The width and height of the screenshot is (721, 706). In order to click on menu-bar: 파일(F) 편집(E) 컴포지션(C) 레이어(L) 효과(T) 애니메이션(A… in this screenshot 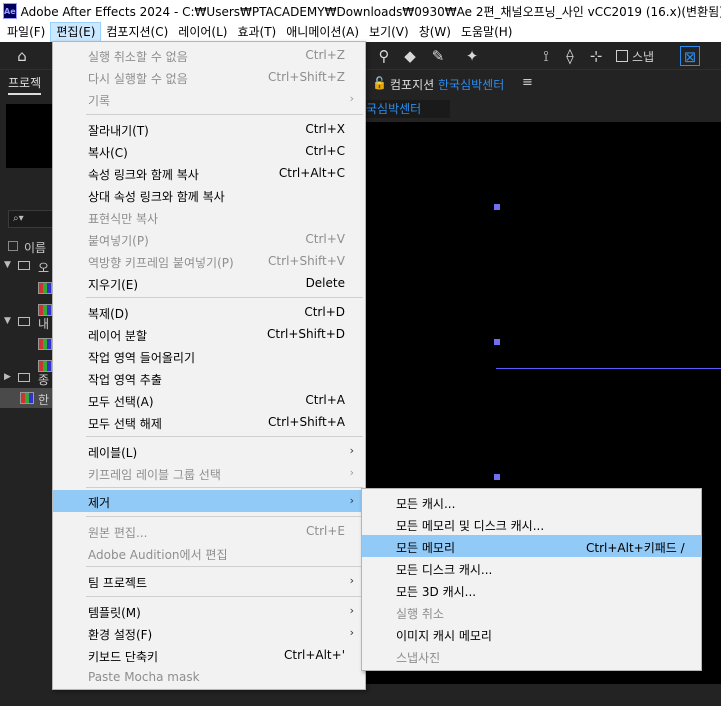, I will do `click(360, 32)`.